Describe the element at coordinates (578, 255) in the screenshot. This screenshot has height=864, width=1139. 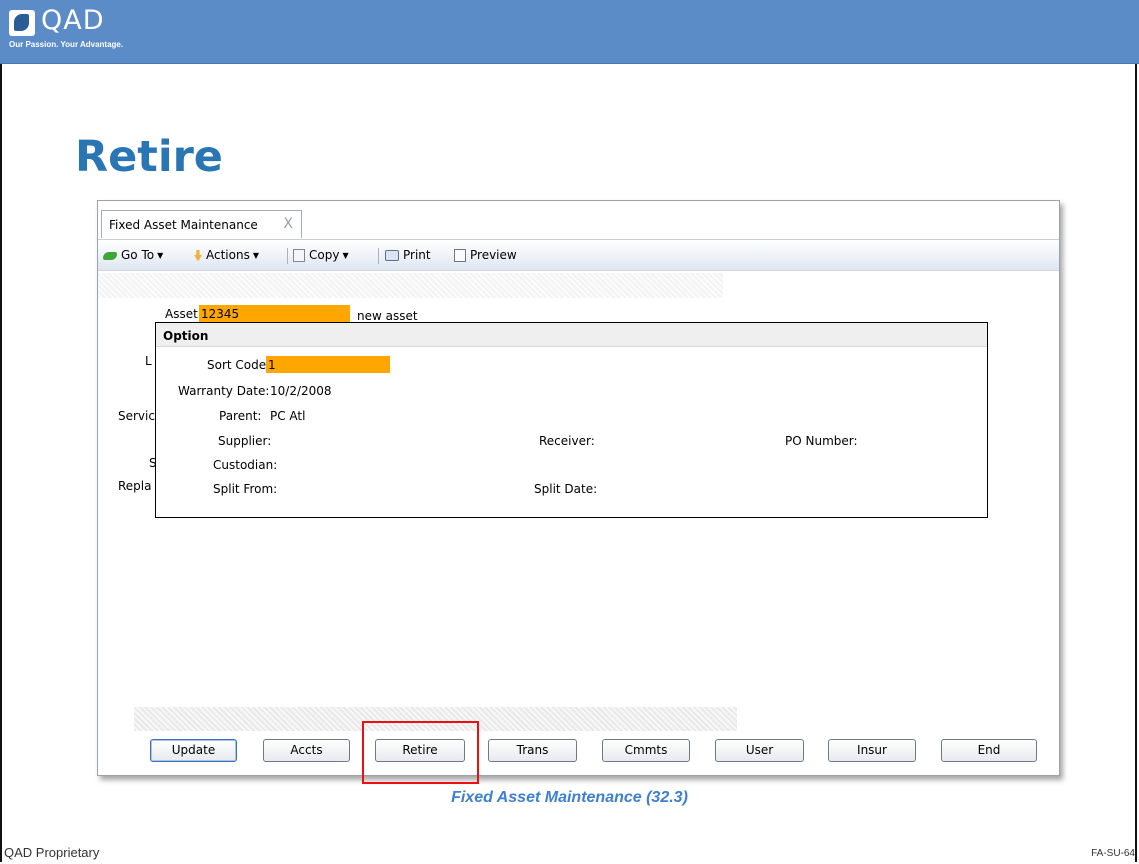
I see `toolbar: Go To ▼ Actions ▼ Copy ▼ Print Preview` at that location.